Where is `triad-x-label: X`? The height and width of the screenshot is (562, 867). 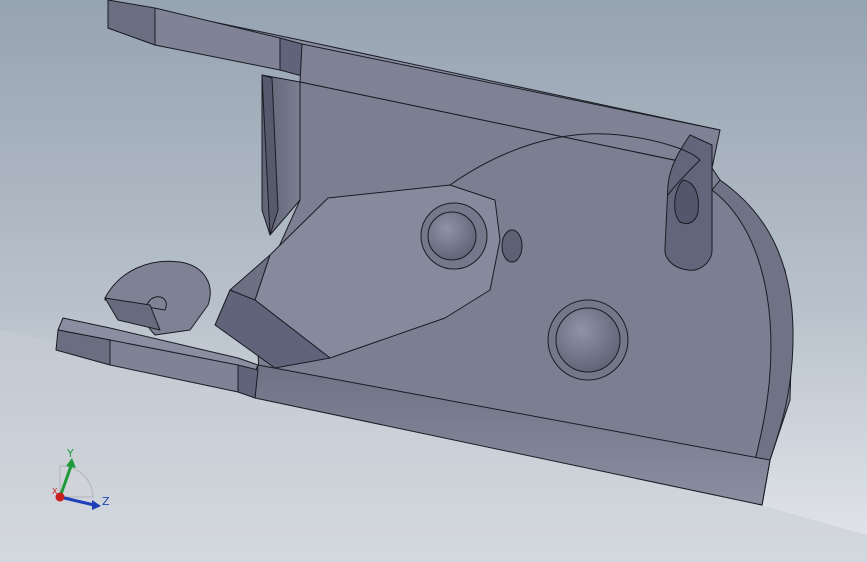 triad-x-label: X is located at coordinates (55, 491).